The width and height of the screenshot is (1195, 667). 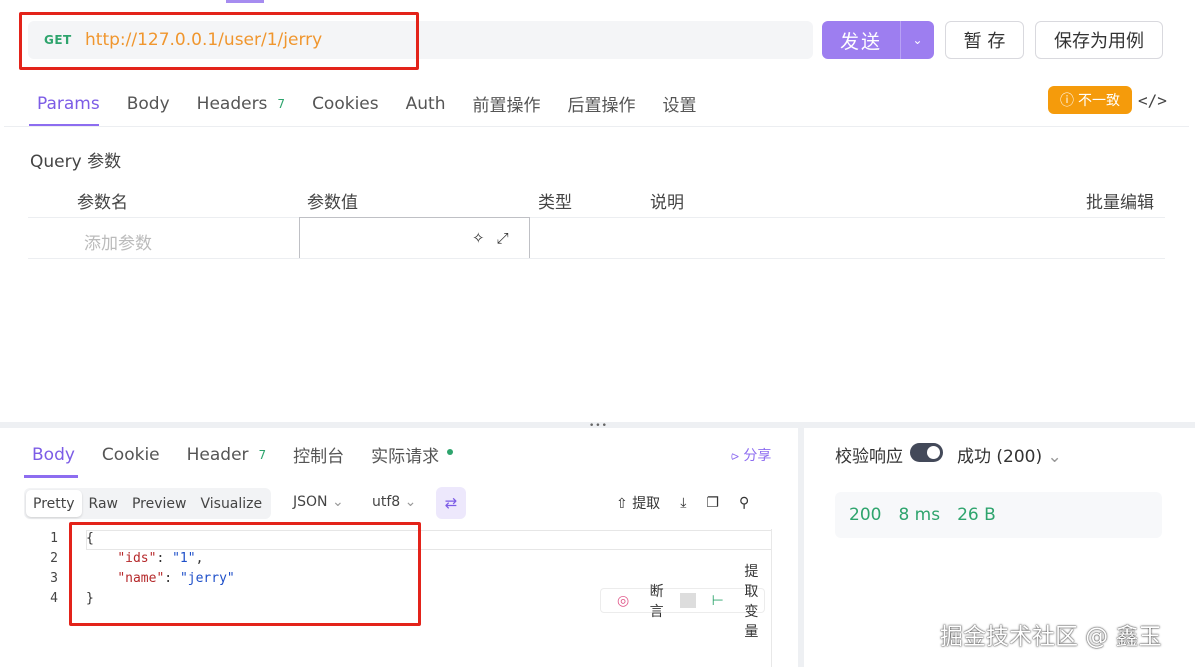 I want to click on format-select-value: JSON, so click(x=310, y=502).